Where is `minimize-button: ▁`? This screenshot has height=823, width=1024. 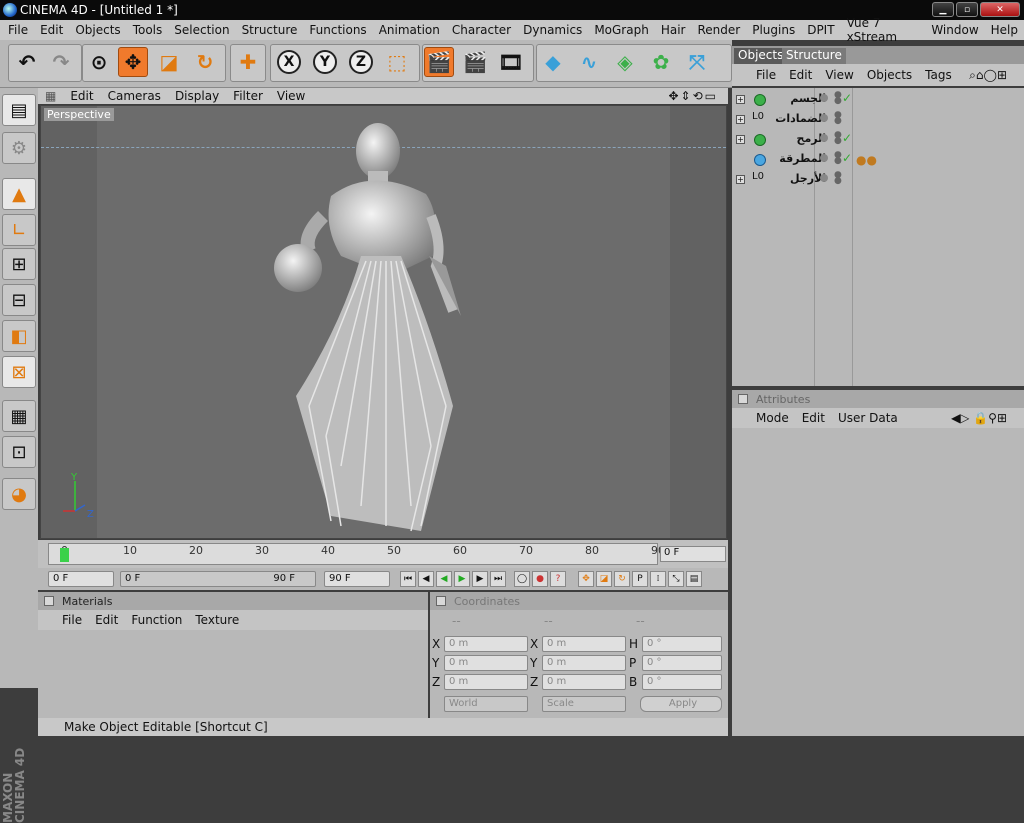
minimize-button: ▁ is located at coordinates (943, 9).